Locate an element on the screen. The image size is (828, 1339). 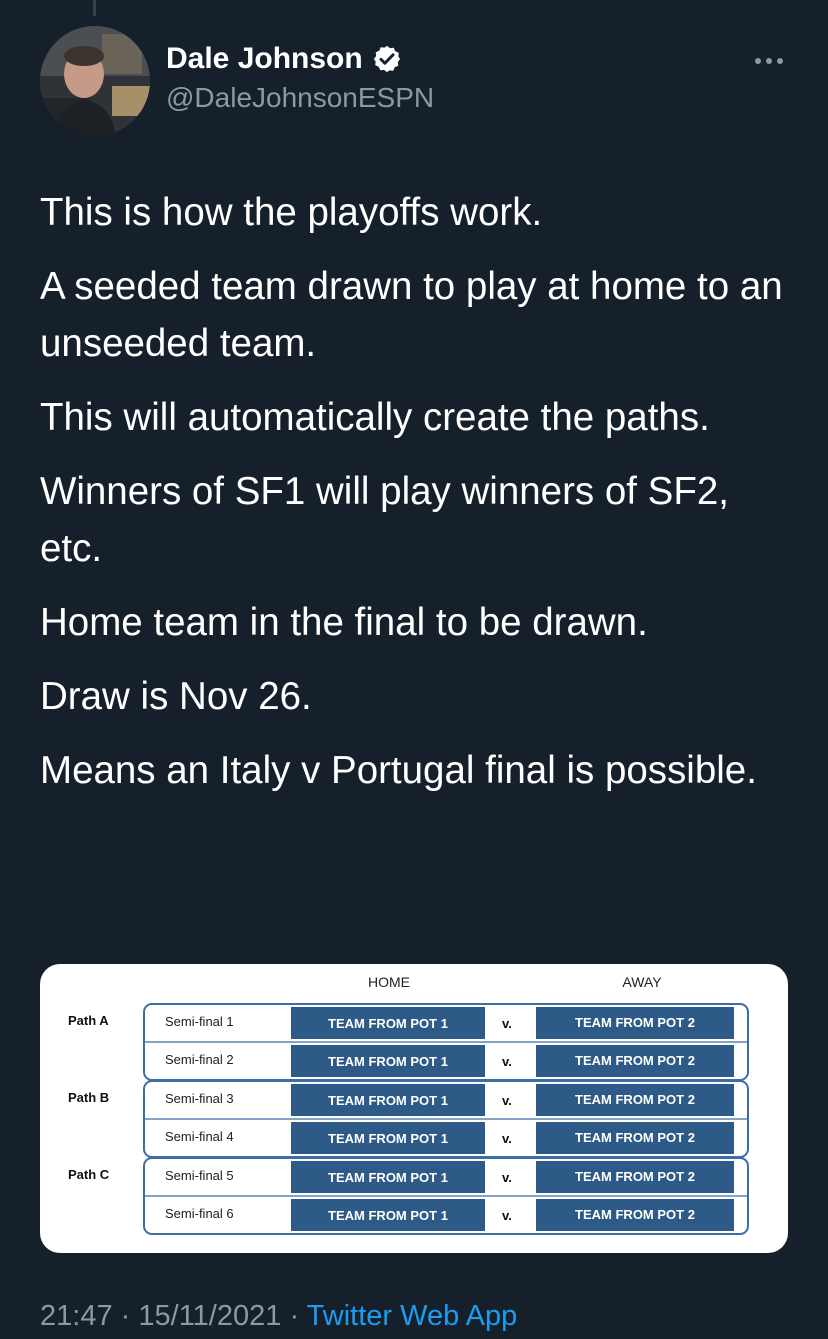
semi-final-label: Semi-final 3 is located at coordinates (199, 1098).